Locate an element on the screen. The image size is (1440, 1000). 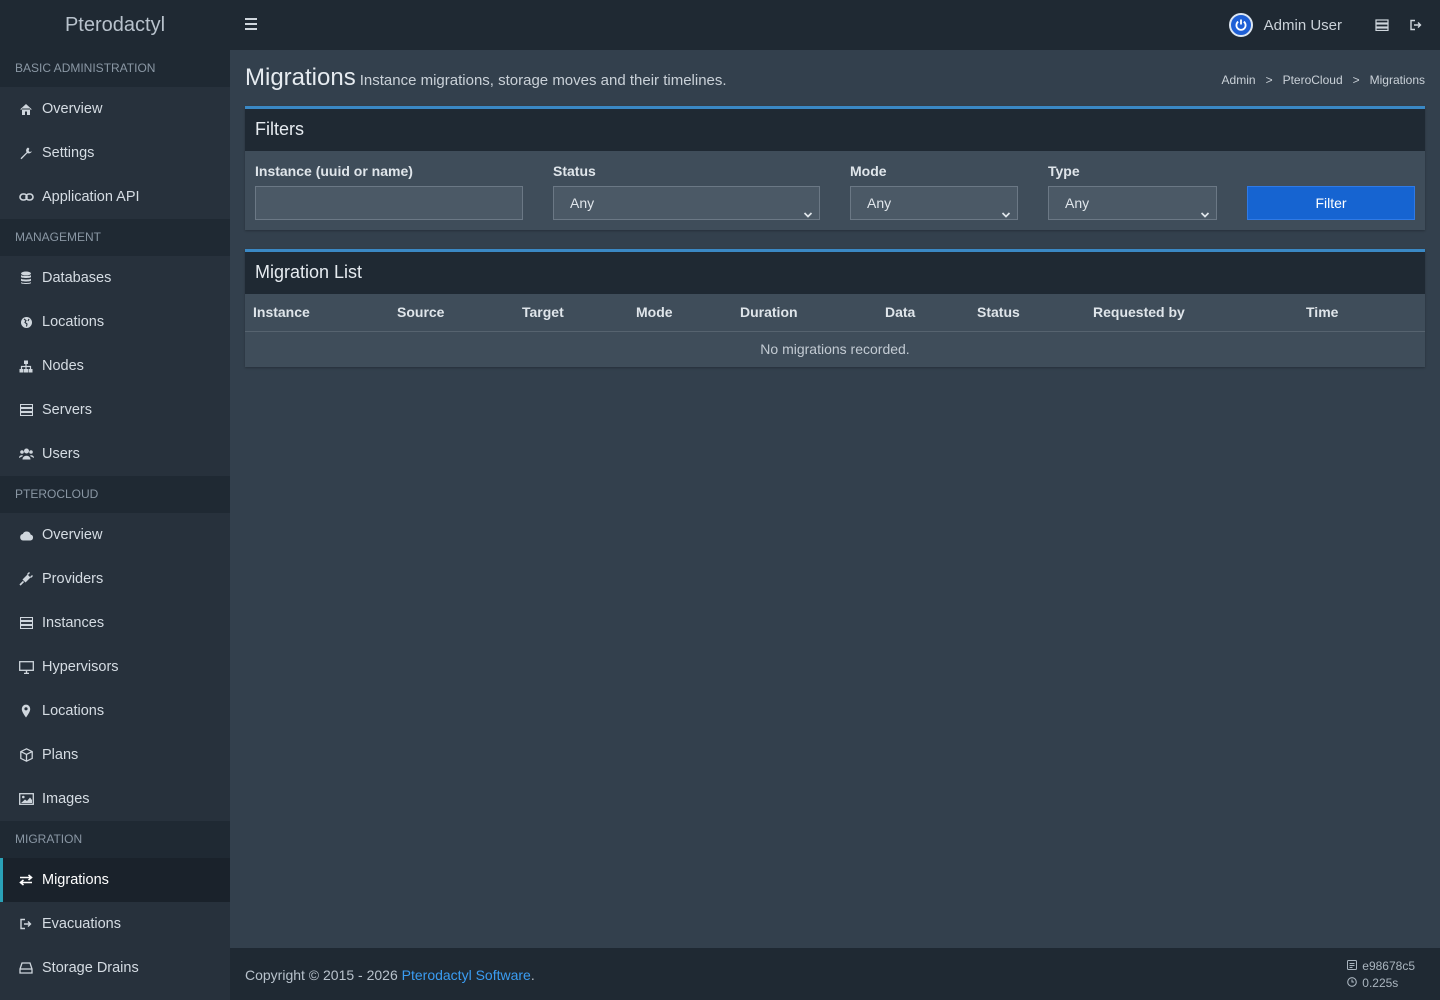
sidebar-item-label: Databases is located at coordinates (77, 278).